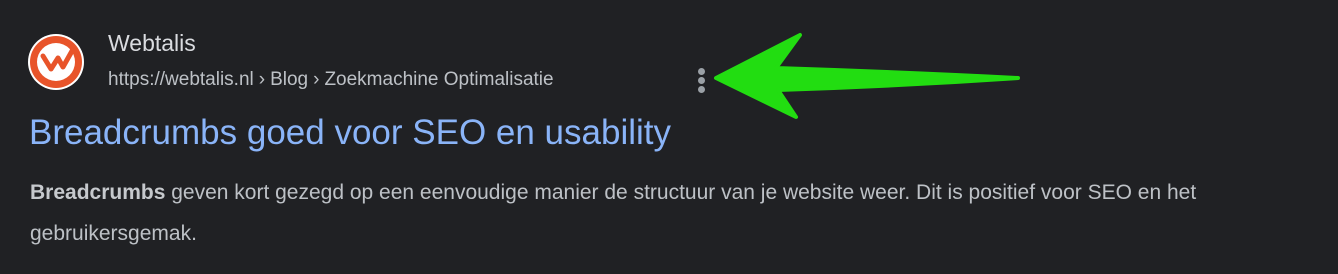  What do you see at coordinates (701, 71) in the screenshot?
I see `three-dots-vertical-icon` at bounding box center [701, 71].